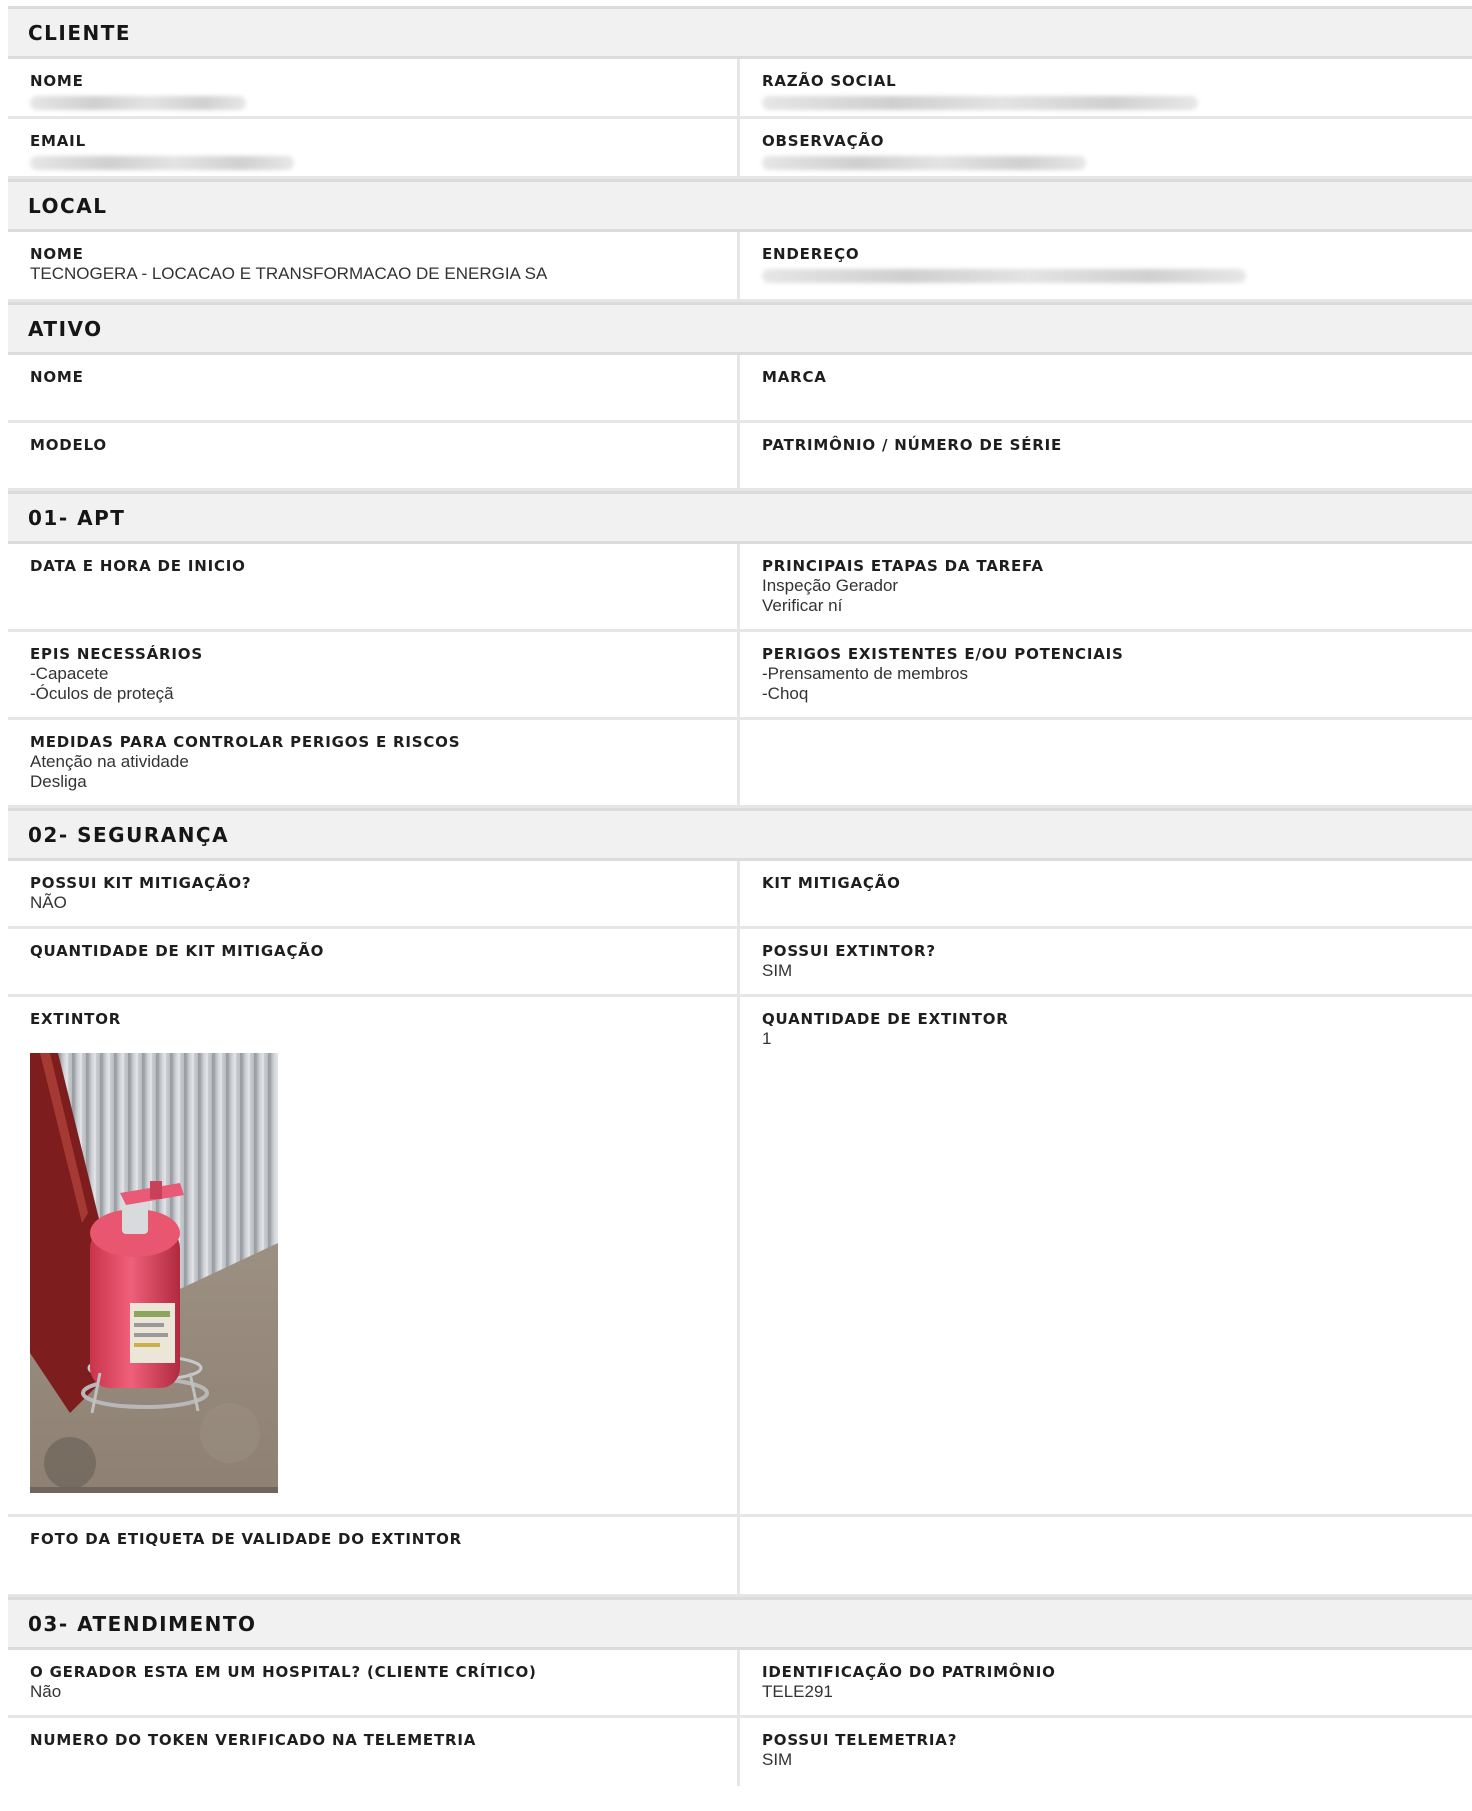  I want to click on field-row: NOME MARCA, so click(740, 389).